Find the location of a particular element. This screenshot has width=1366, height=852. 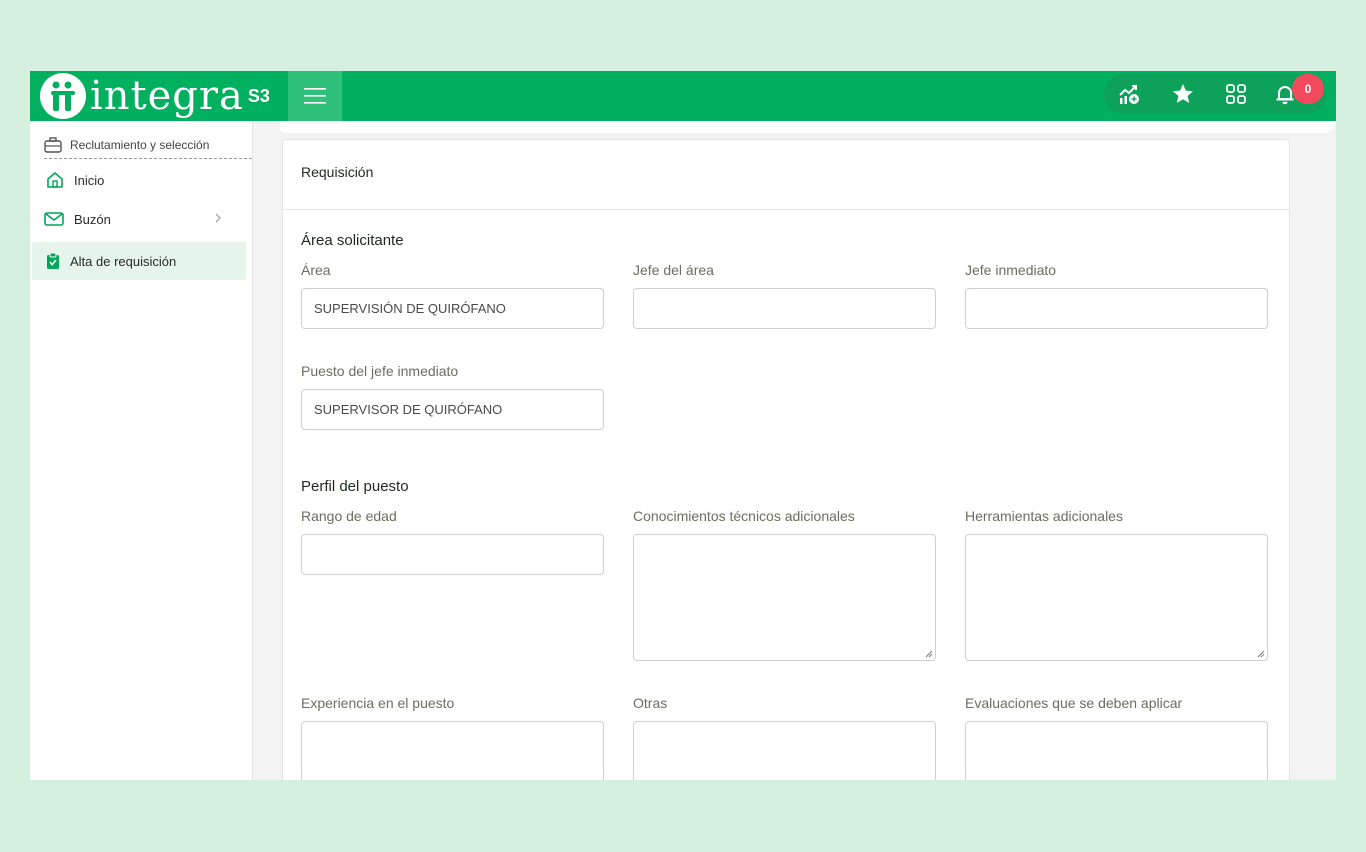

mail-icon is located at coordinates (54, 219).